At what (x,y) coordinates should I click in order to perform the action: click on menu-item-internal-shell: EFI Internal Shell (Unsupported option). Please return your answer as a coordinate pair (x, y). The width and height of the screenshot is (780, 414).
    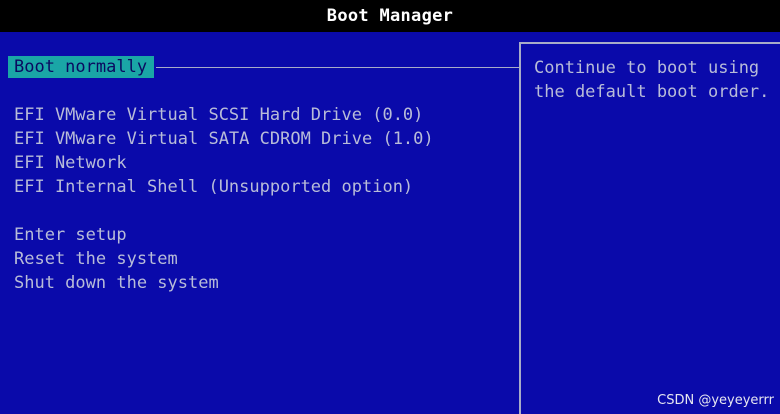
    Looking at the image, I should click on (213, 187).